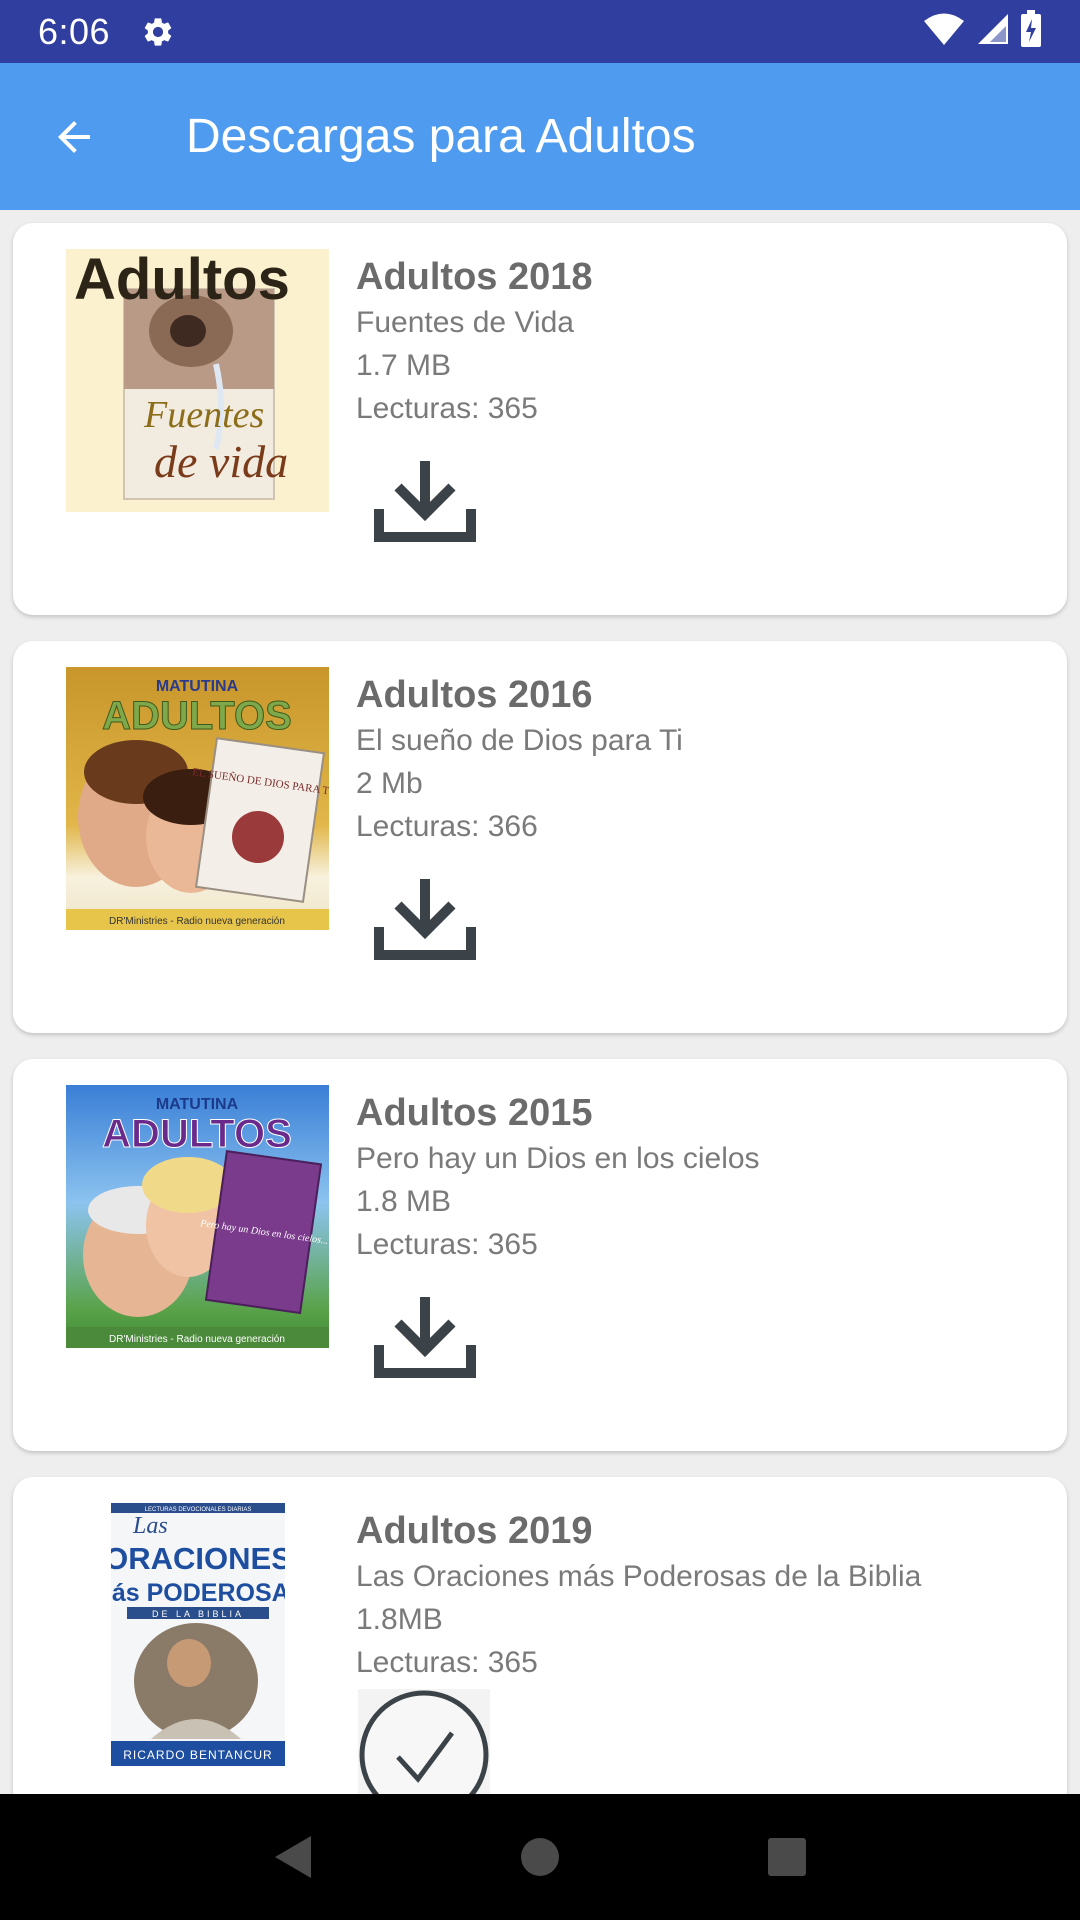 The height and width of the screenshot is (1920, 1080). I want to click on item-readings: Lecturas: 366, so click(447, 826).